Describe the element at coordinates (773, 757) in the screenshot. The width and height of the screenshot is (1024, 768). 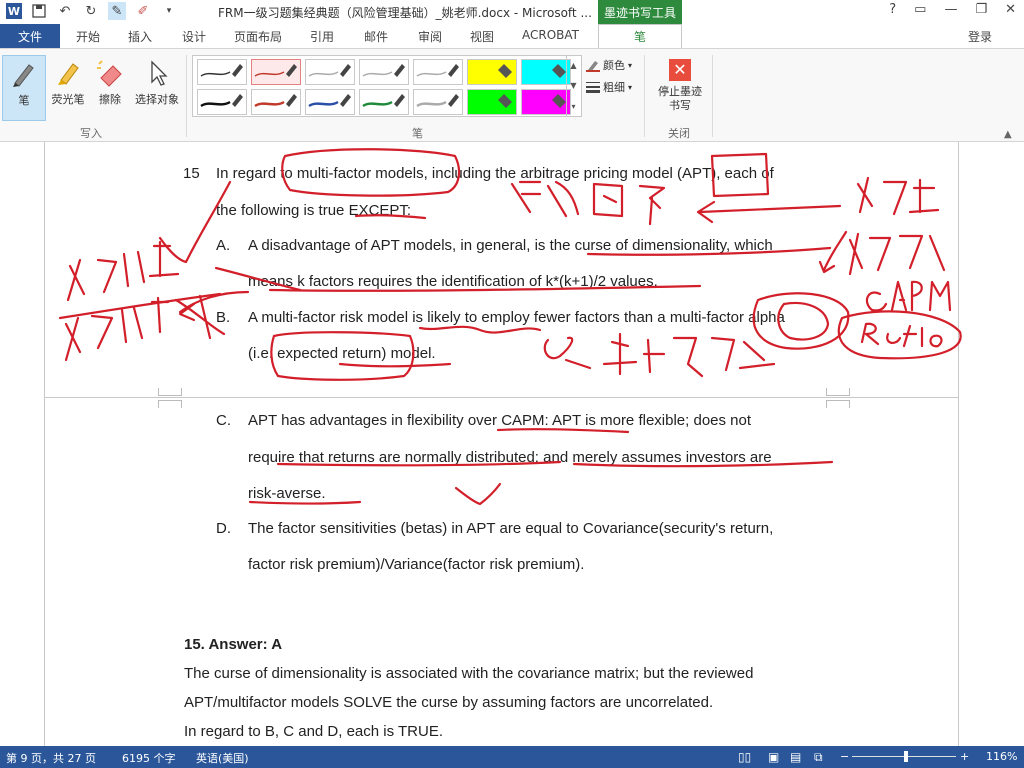
I see `print-layout-icon: ▣` at that location.